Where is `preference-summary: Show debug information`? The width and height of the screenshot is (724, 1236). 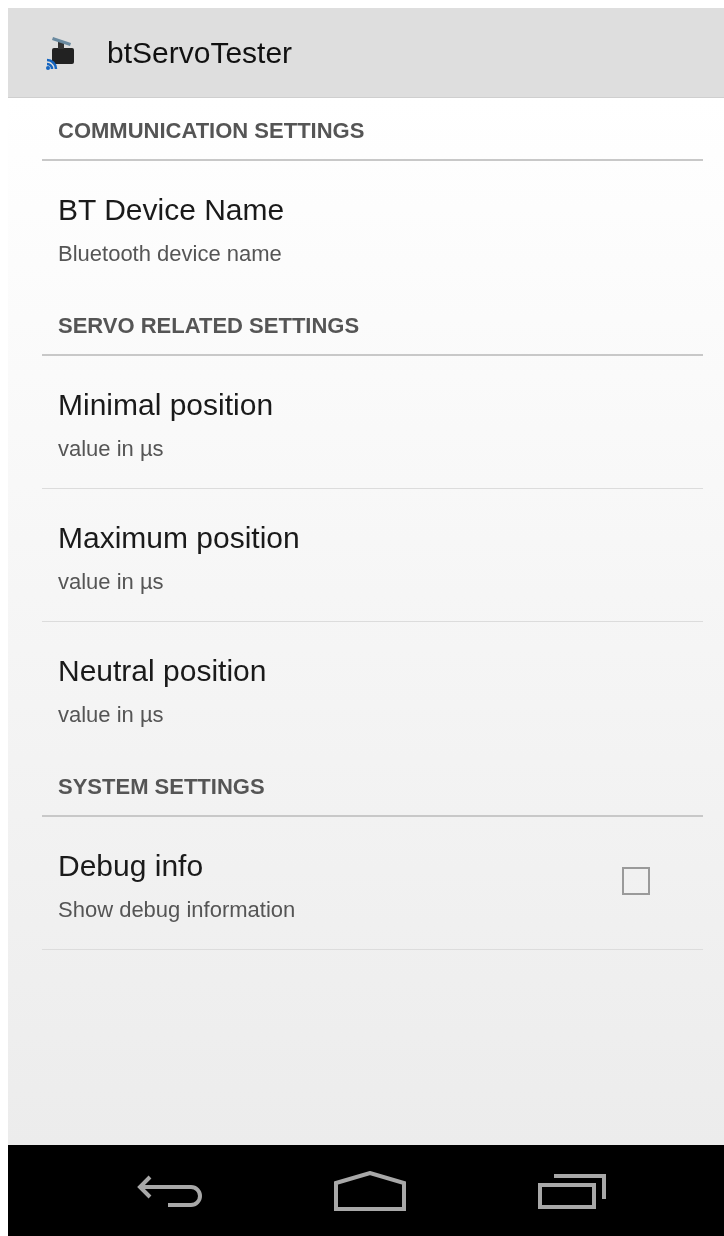 preference-summary: Show debug information is located at coordinates (177, 910).